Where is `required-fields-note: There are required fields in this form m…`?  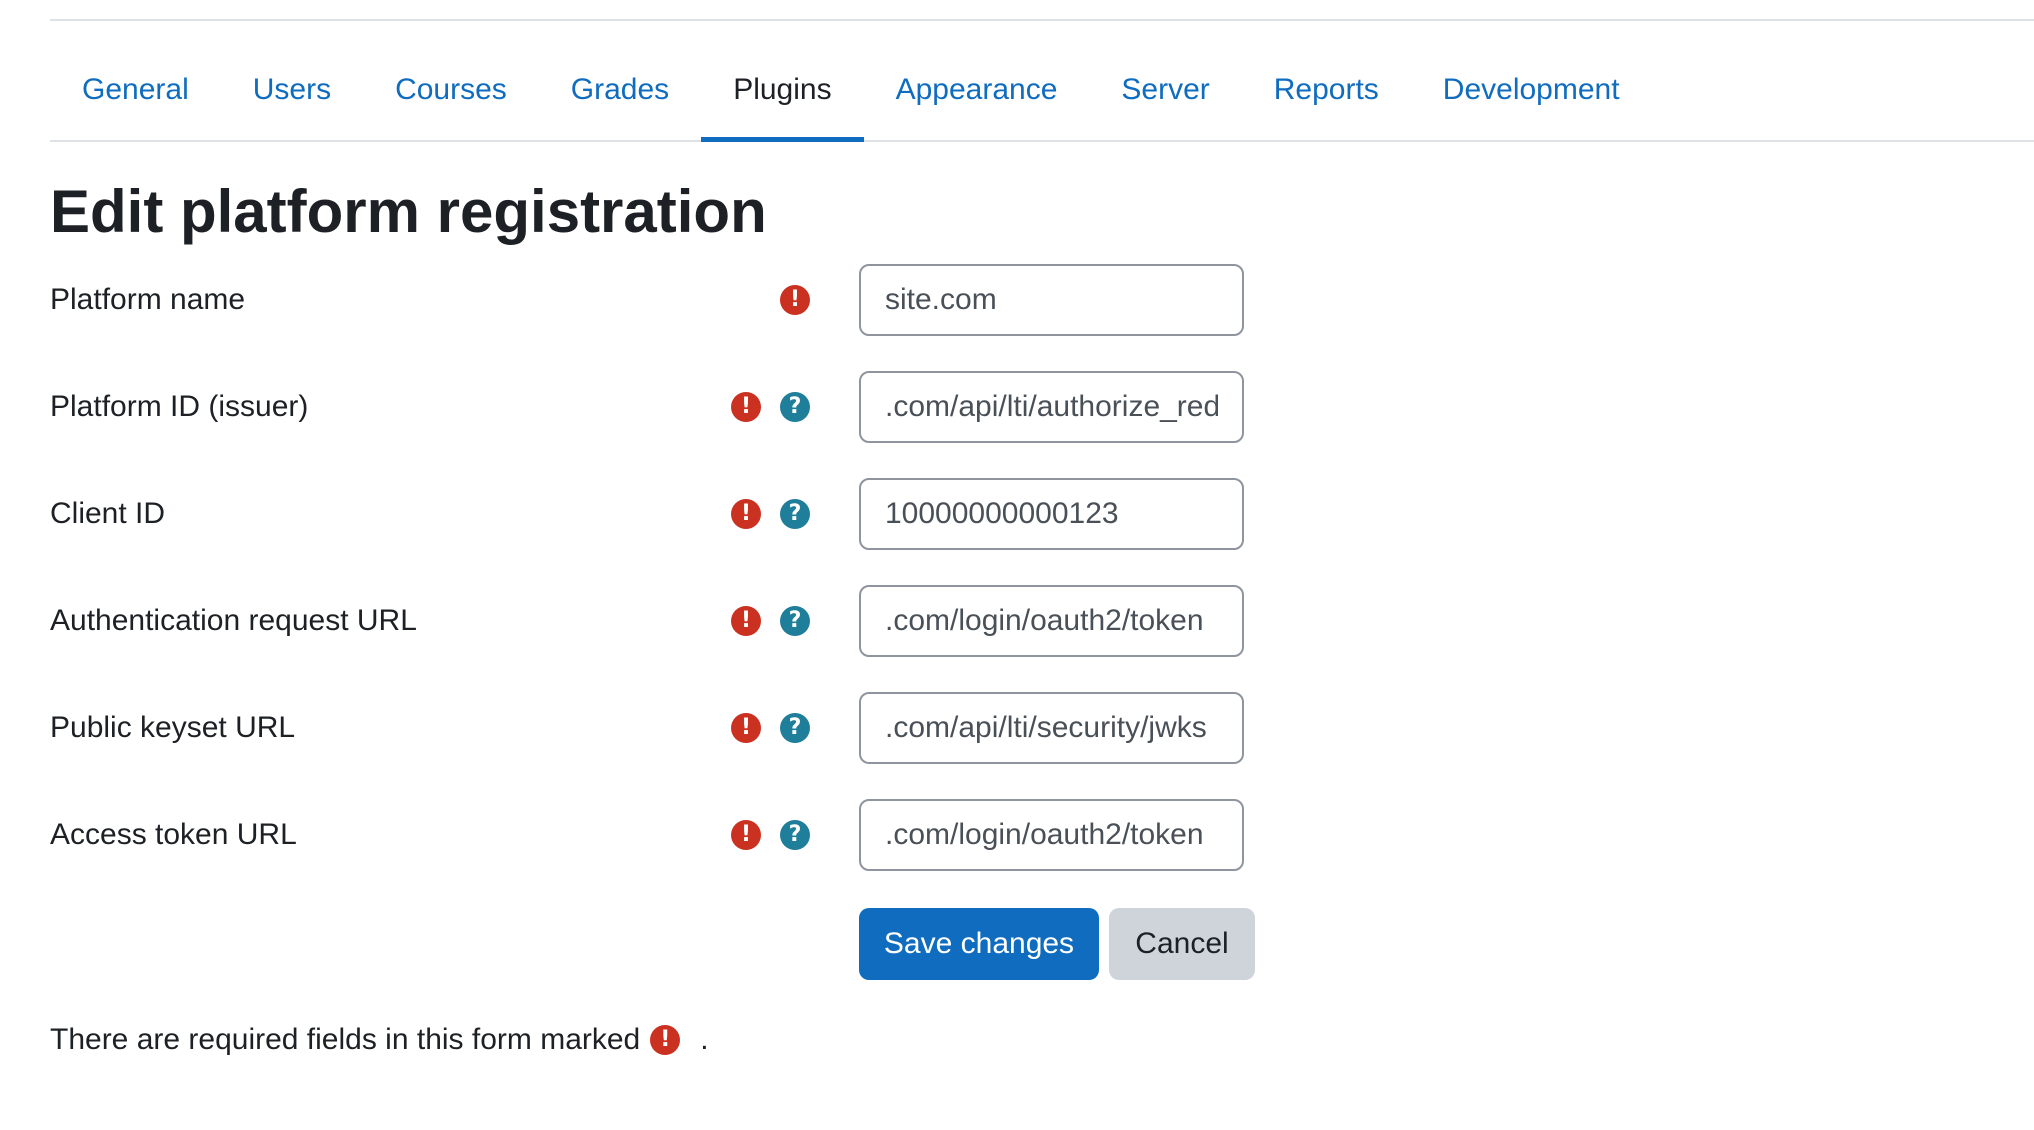
required-fields-note: There are required fields in this form m… is located at coordinates (379, 1040).